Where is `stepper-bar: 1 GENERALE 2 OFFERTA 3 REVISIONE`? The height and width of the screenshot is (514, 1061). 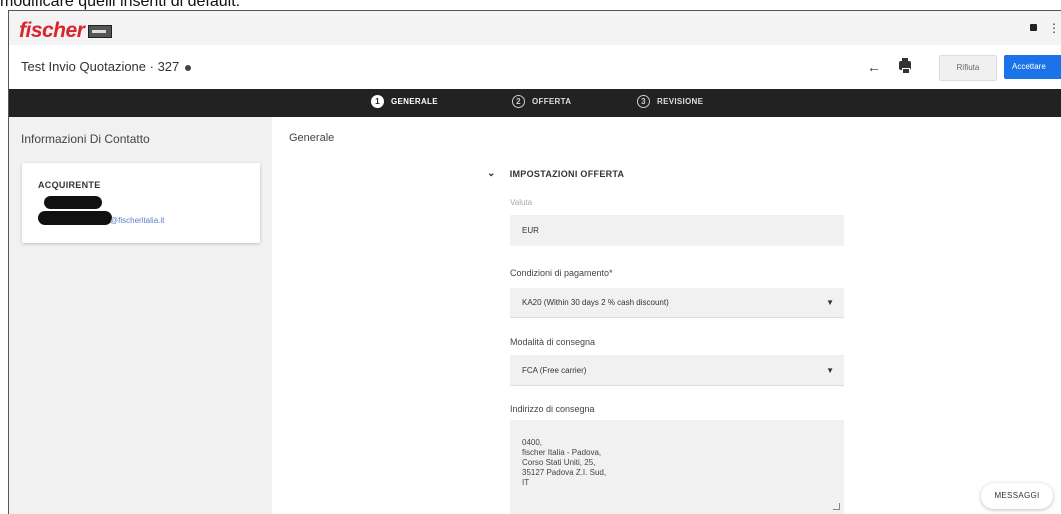 stepper-bar: 1 GENERALE 2 OFFERTA 3 REVISIONE is located at coordinates (535, 103).